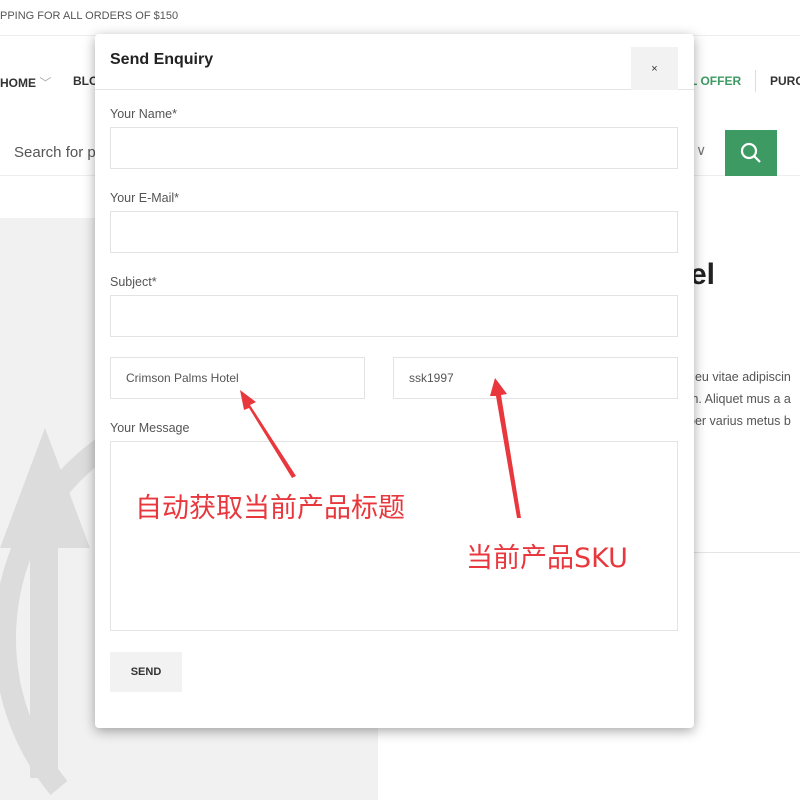  What do you see at coordinates (380, 448) in the screenshot?
I see `annotation-arrows` at bounding box center [380, 448].